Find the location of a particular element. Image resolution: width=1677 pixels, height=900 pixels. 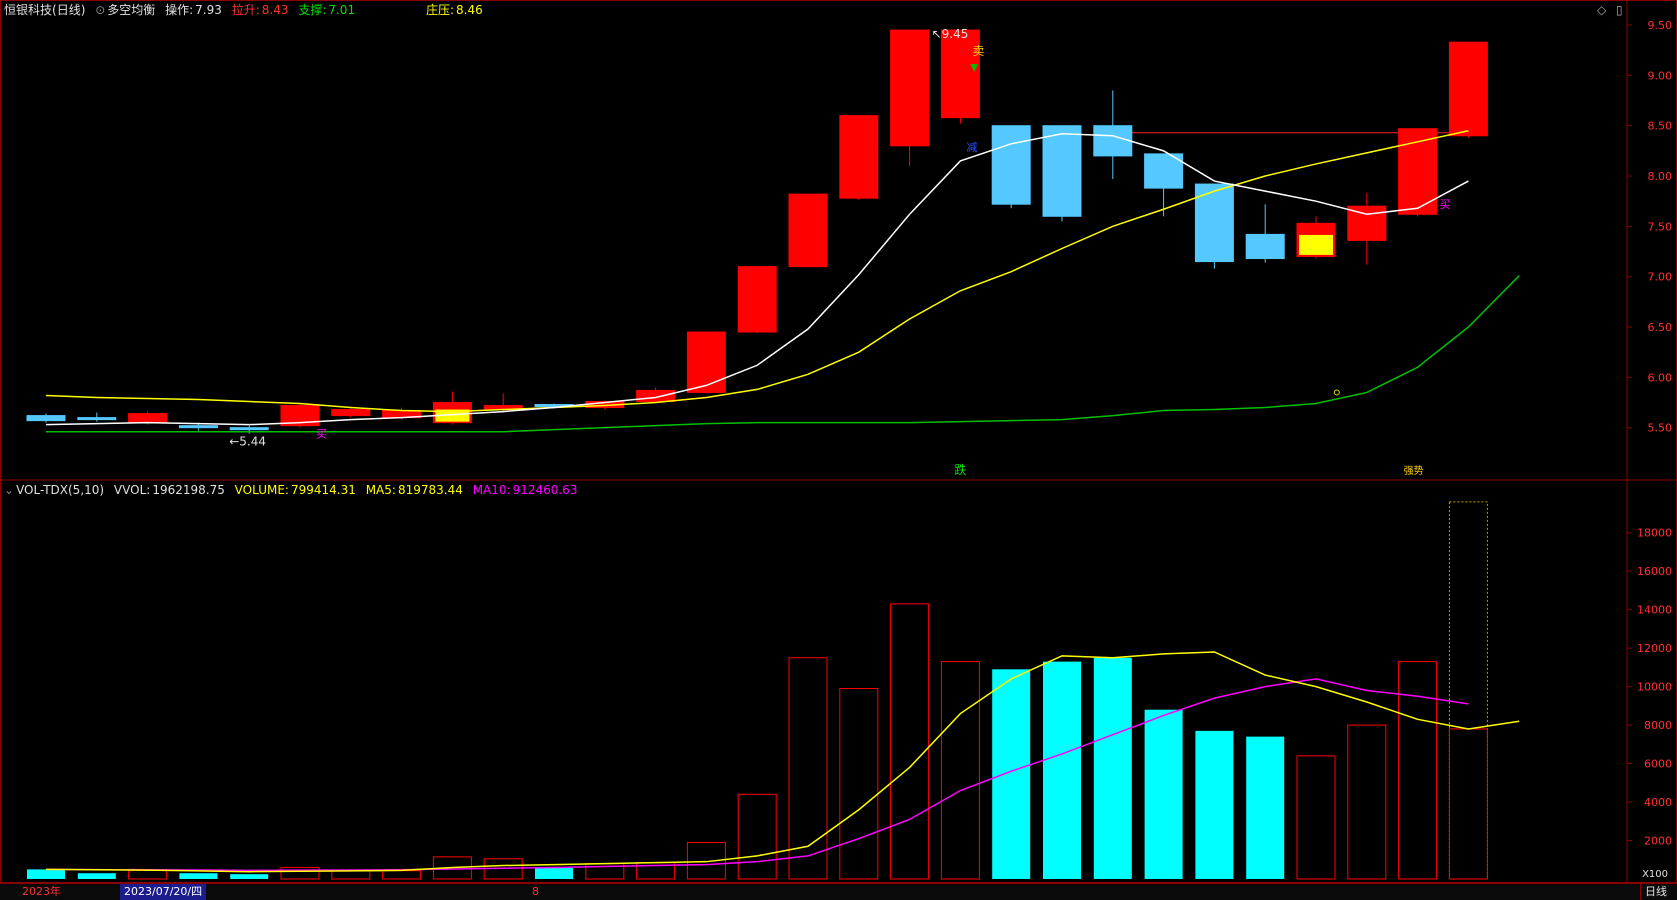

strong-marker: 强势 is located at coordinates (1414, 470).